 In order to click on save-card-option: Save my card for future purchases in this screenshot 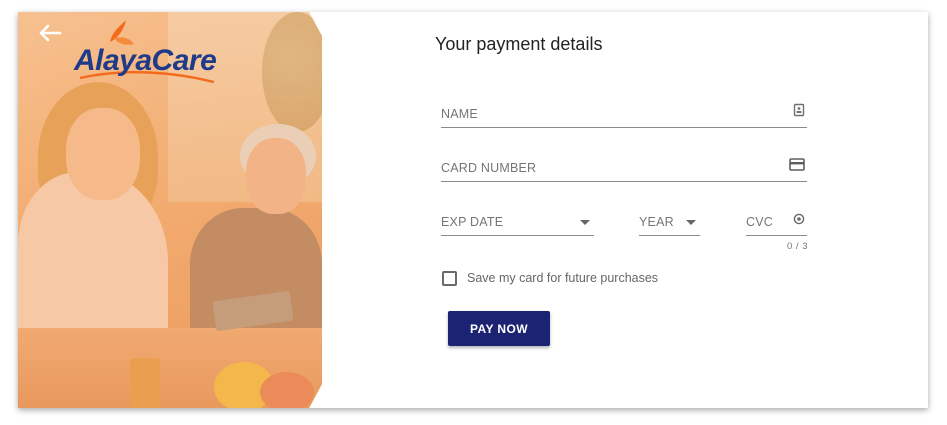, I will do `click(550, 278)`.